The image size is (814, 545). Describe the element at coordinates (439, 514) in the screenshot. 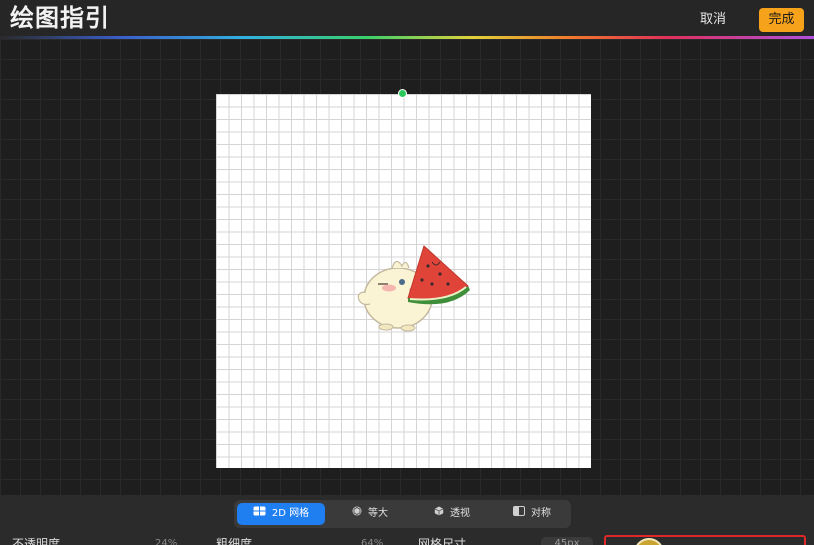

I see `perspective-cube-icon` at that location.